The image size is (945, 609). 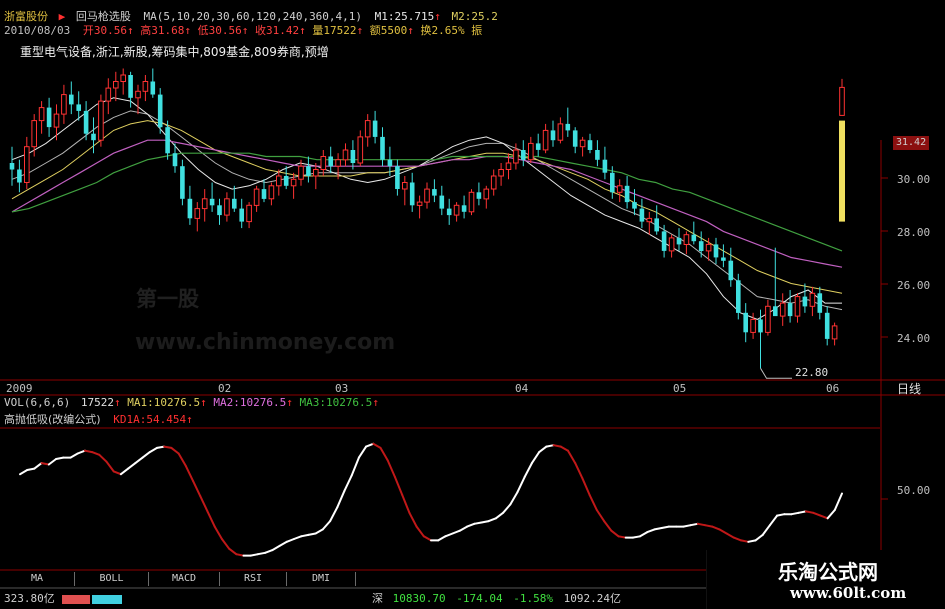 I want to click on index-status: 深 10830.70 -174.04 -1.58% 1092.24亿, so click(x=496, y=599).